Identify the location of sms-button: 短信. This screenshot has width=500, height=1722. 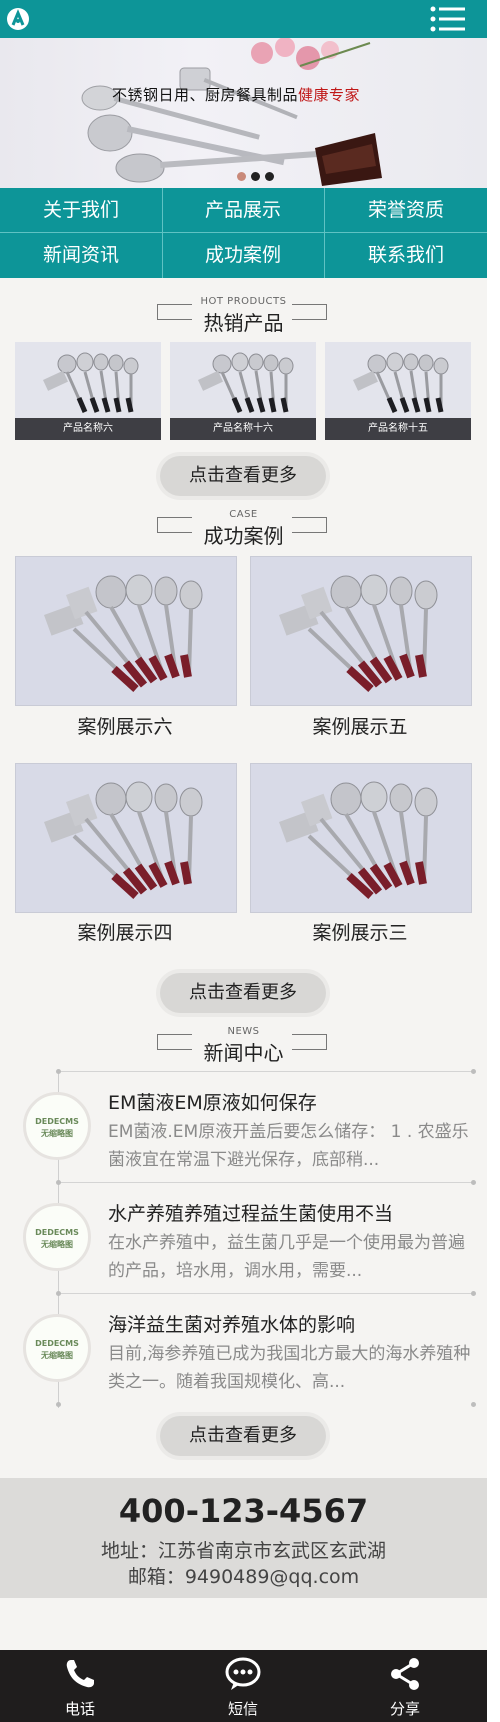
(243, 1686).